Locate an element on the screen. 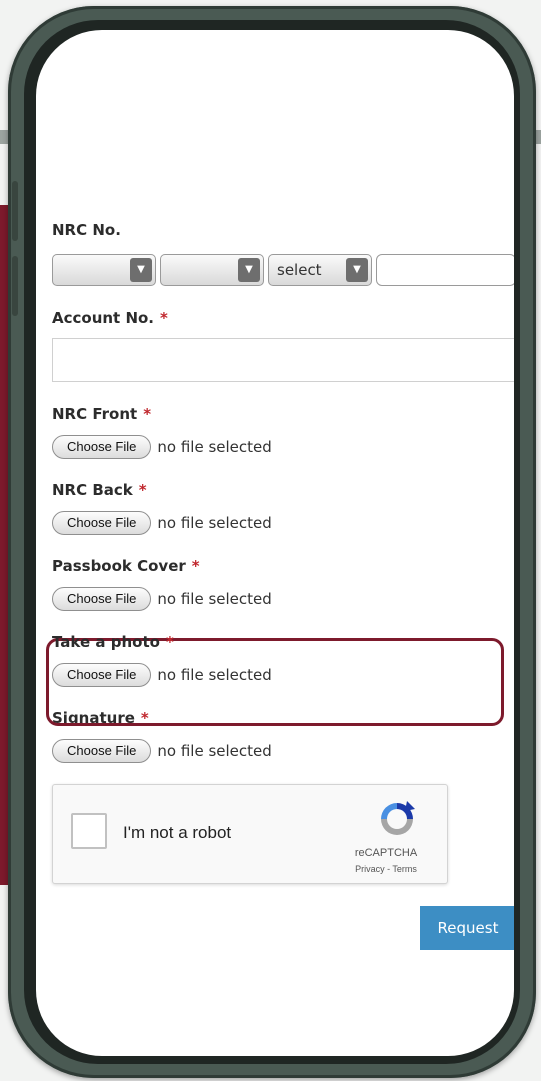  passbook-cover-file-status: no file selected is located at coordinates (214, 599).